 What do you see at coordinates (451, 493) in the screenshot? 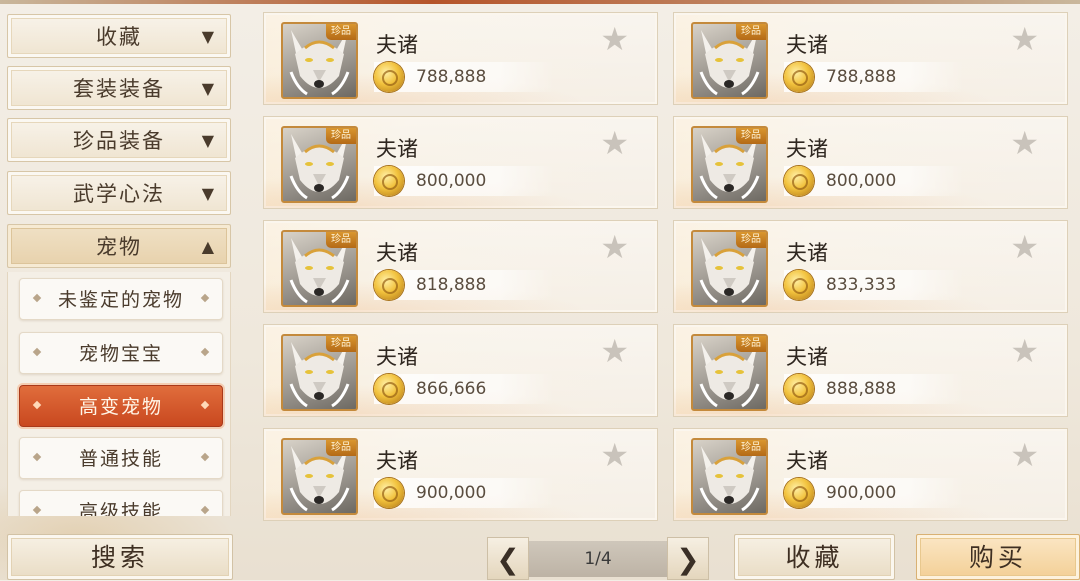
I see `item-price: 900,000` at bounding box center [451, 493].